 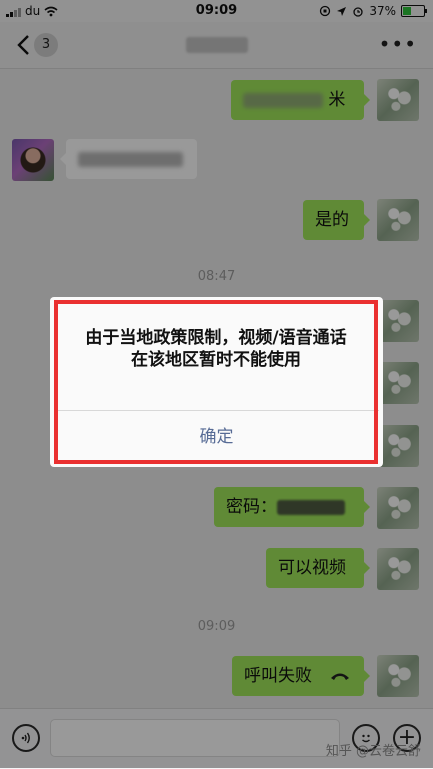 I want to click on dialog-message-line-1: 由于当地政策限制，视频/语音通话, so click(x=216, y=338).